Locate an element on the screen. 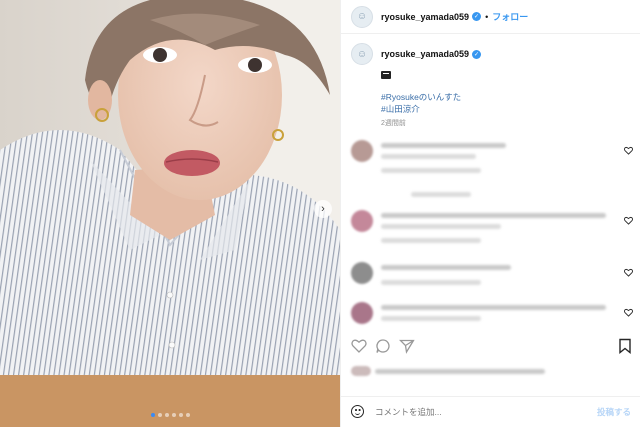  post-header: ☺ ryosuke_yamada059 ✓ • フォロー is located at coordinates (490, 17).